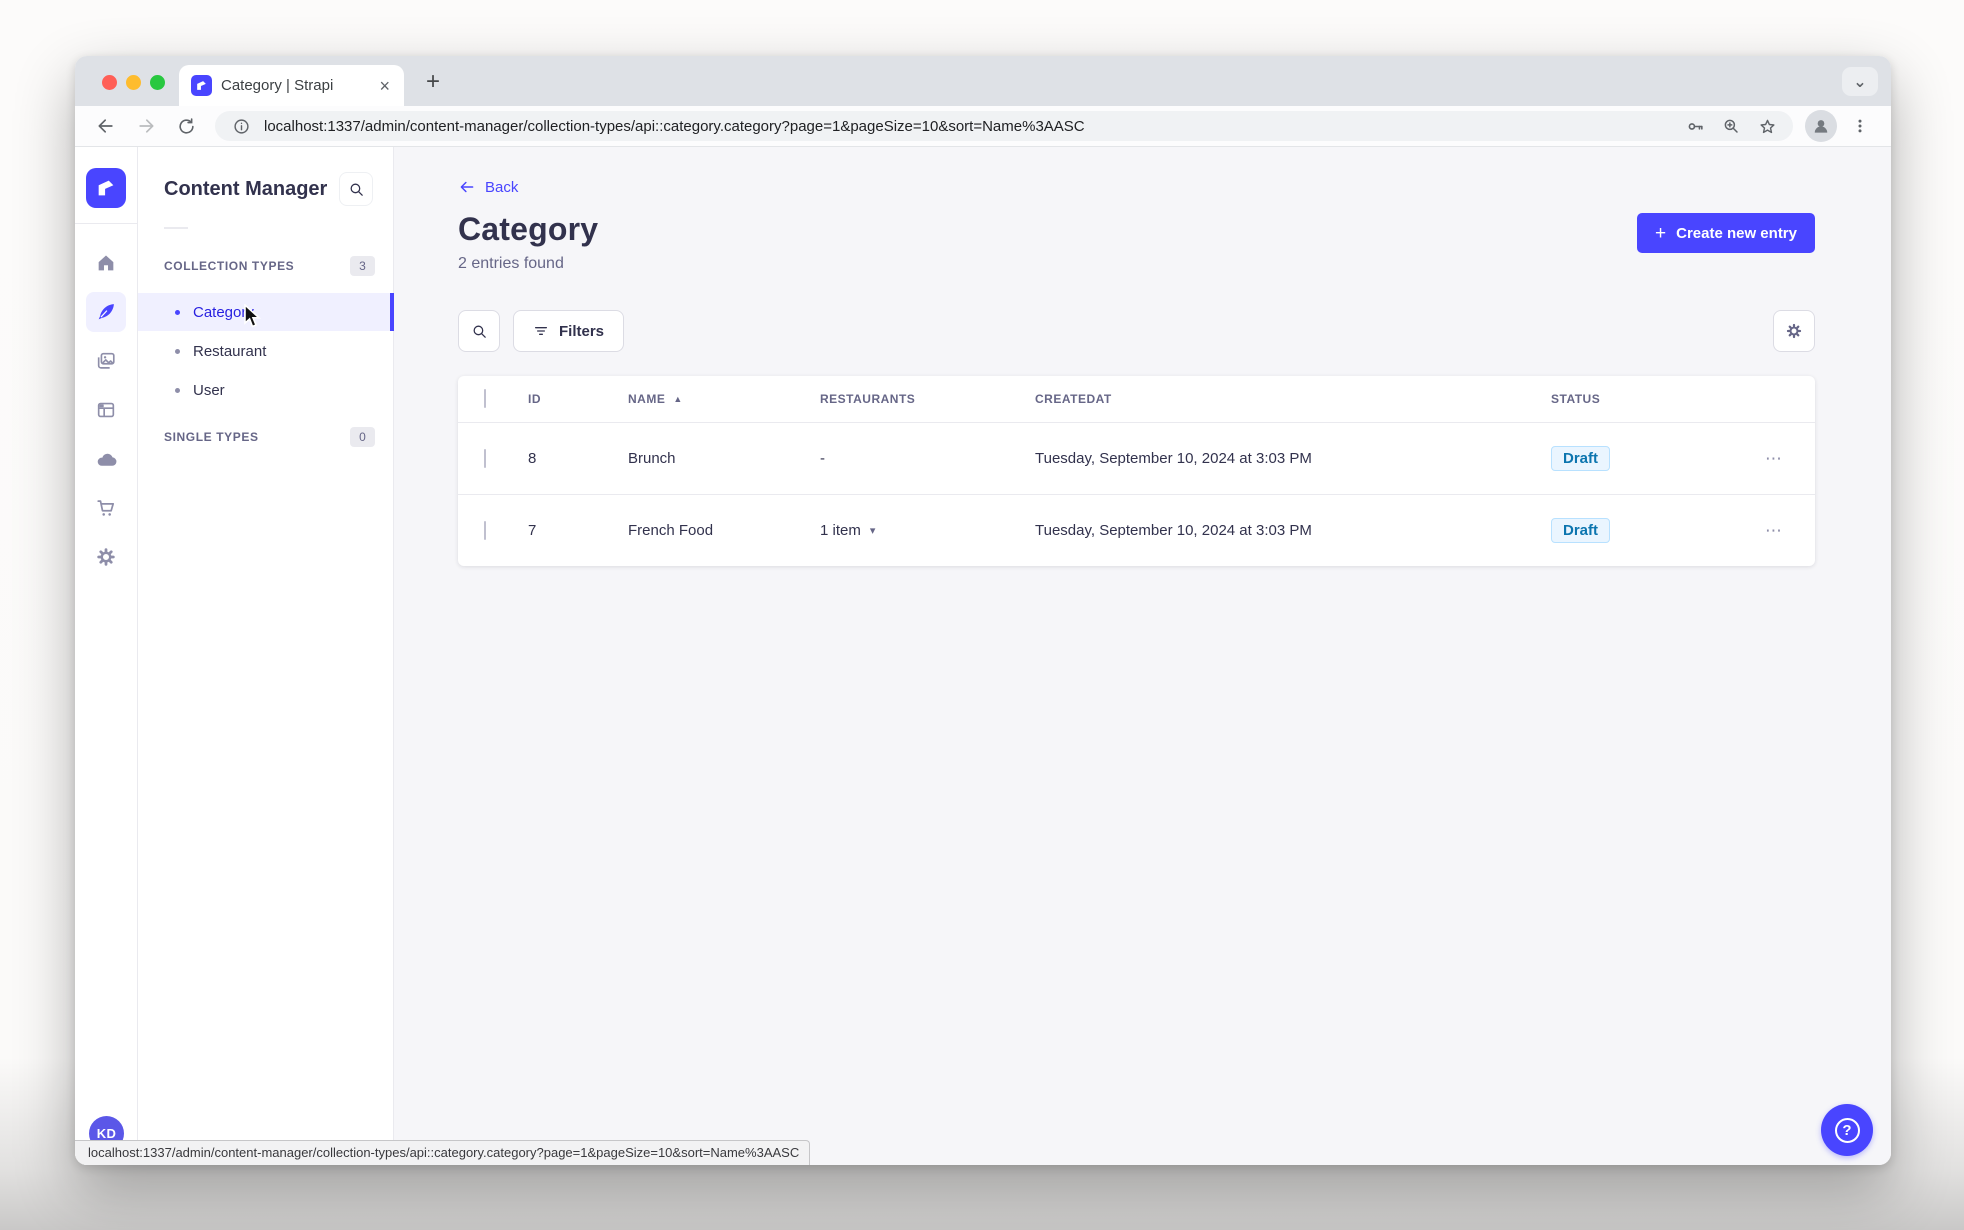  What do you see at coordinates (362, 266) in the screenshot?
I see `collection-types-count-badge: 3` at bounding box center [362, 266].